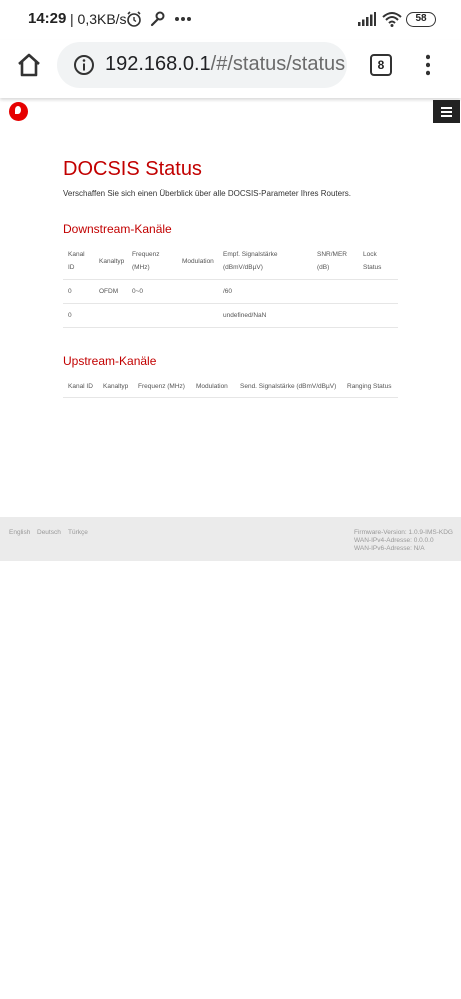 This screenshot has height=999, width=461. What do you see at coordinates (134, 19) in the screenshot?
I see `alarm-icon` at bounding box center [134, 19].